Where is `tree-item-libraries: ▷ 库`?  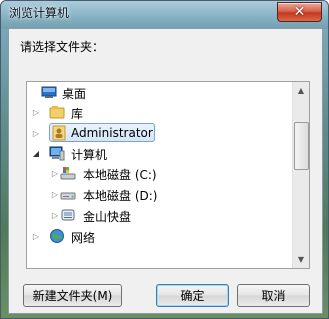 tree-item-libraries: ▷ 库 is located at coordinates (159, 112).